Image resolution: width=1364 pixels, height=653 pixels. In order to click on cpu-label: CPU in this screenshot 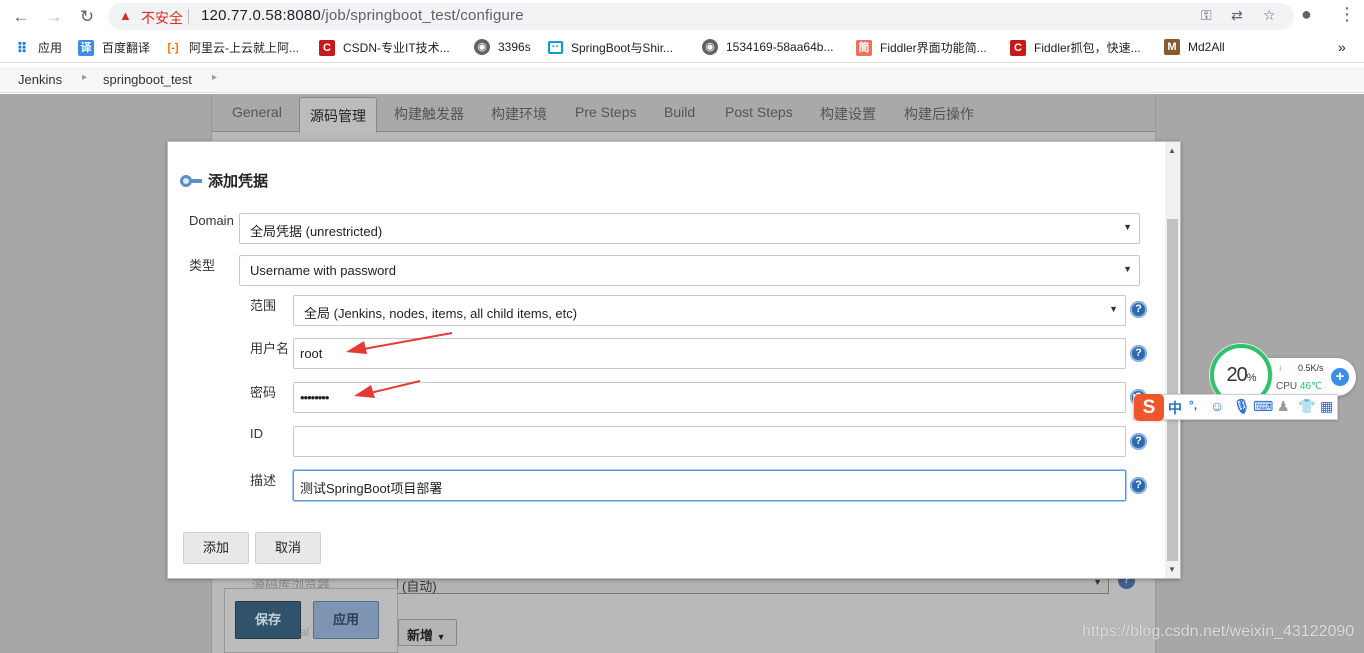, I will do `click(1287, 386)`.